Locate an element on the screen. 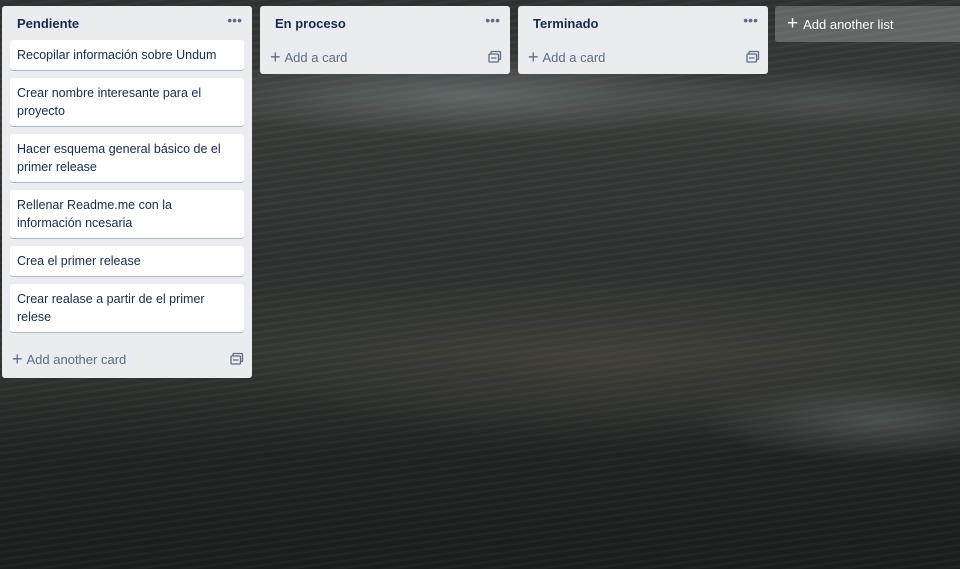 This screenshot has height=569, width=960. list-header: Terminado ••• is located at coordinates (643, 23).